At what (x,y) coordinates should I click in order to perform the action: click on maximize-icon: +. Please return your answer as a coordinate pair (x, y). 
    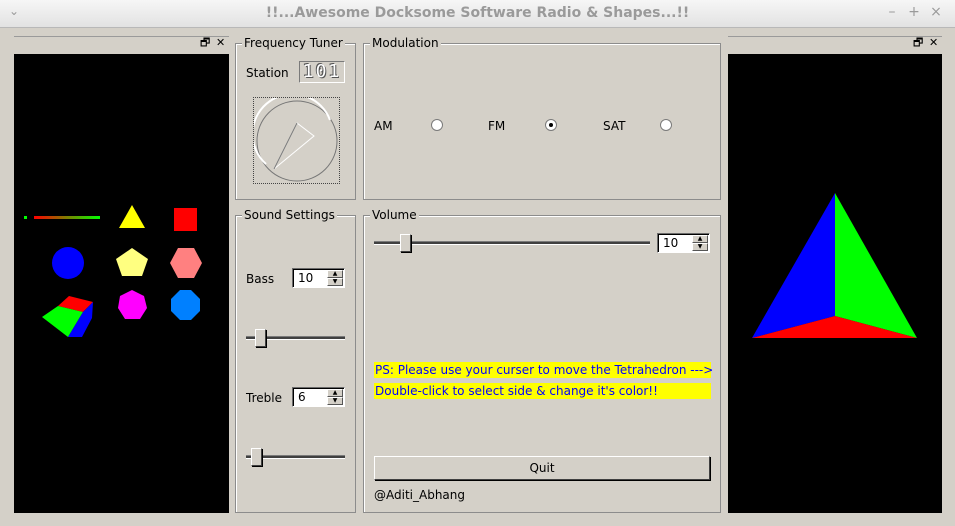
    Looking at the image, I should click on (914, 12).